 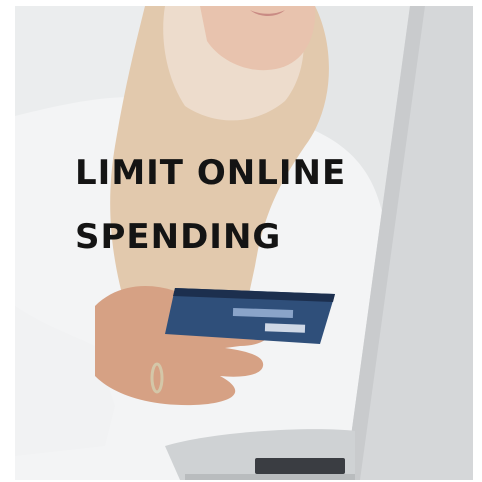 What do you see at coordinates (300, 466) in the screenshot?
I see `laptop-keyboard` at bounding box center [300, 466].